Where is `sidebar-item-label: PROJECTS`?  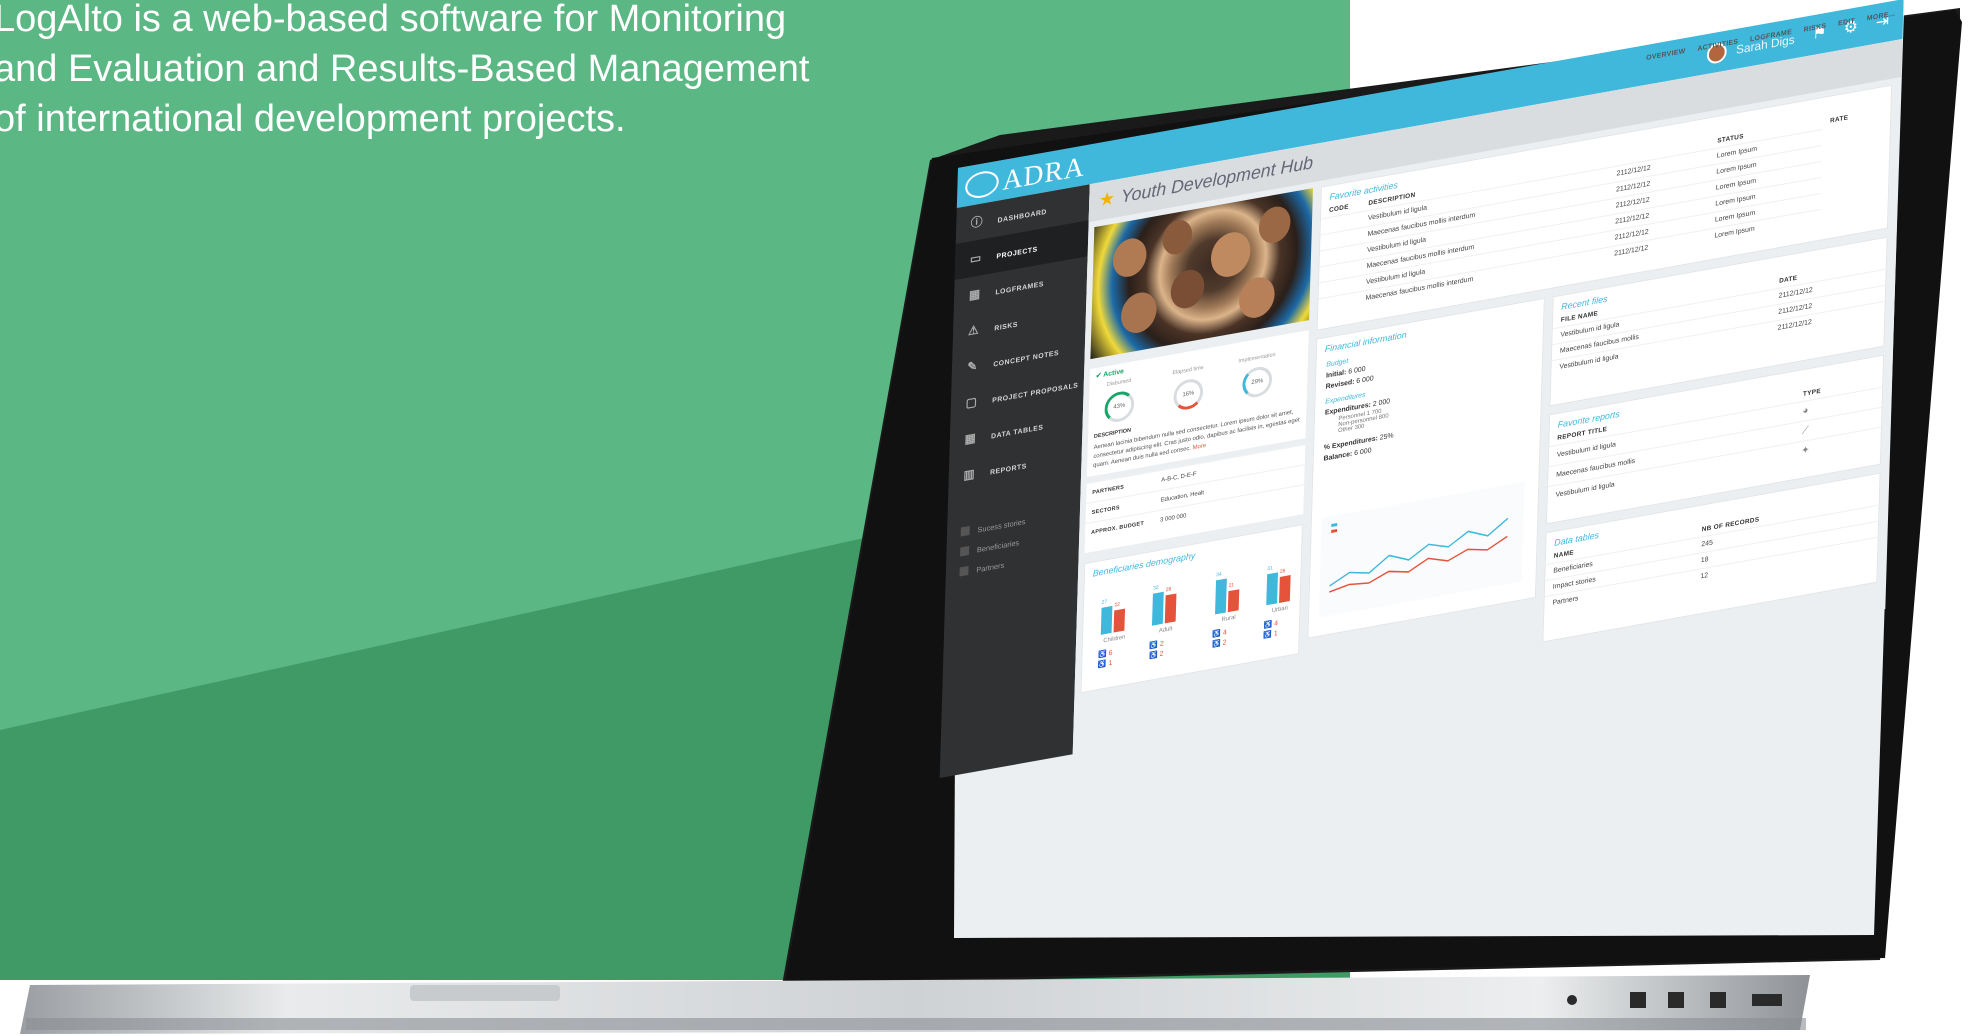
sidebar-item-label: PROJECTS is located at coordinates (1017, 253).